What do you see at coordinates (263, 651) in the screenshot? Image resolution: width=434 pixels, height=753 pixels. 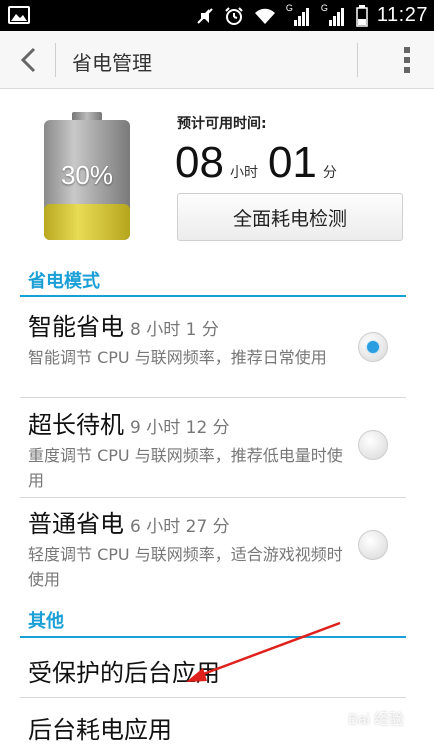 I see `annotation-arrow-icon` at bounding box center [263, 651].